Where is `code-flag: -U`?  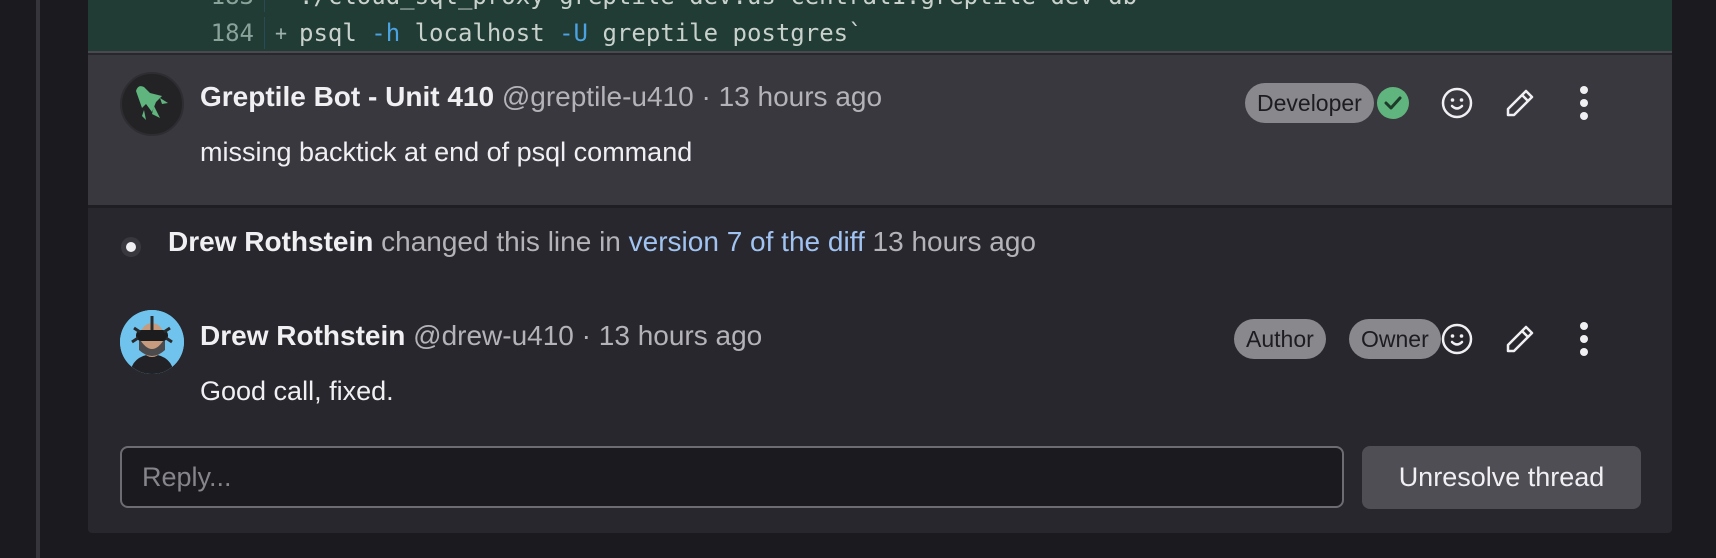
code-flag: -U is located at coordinates (574, 33).